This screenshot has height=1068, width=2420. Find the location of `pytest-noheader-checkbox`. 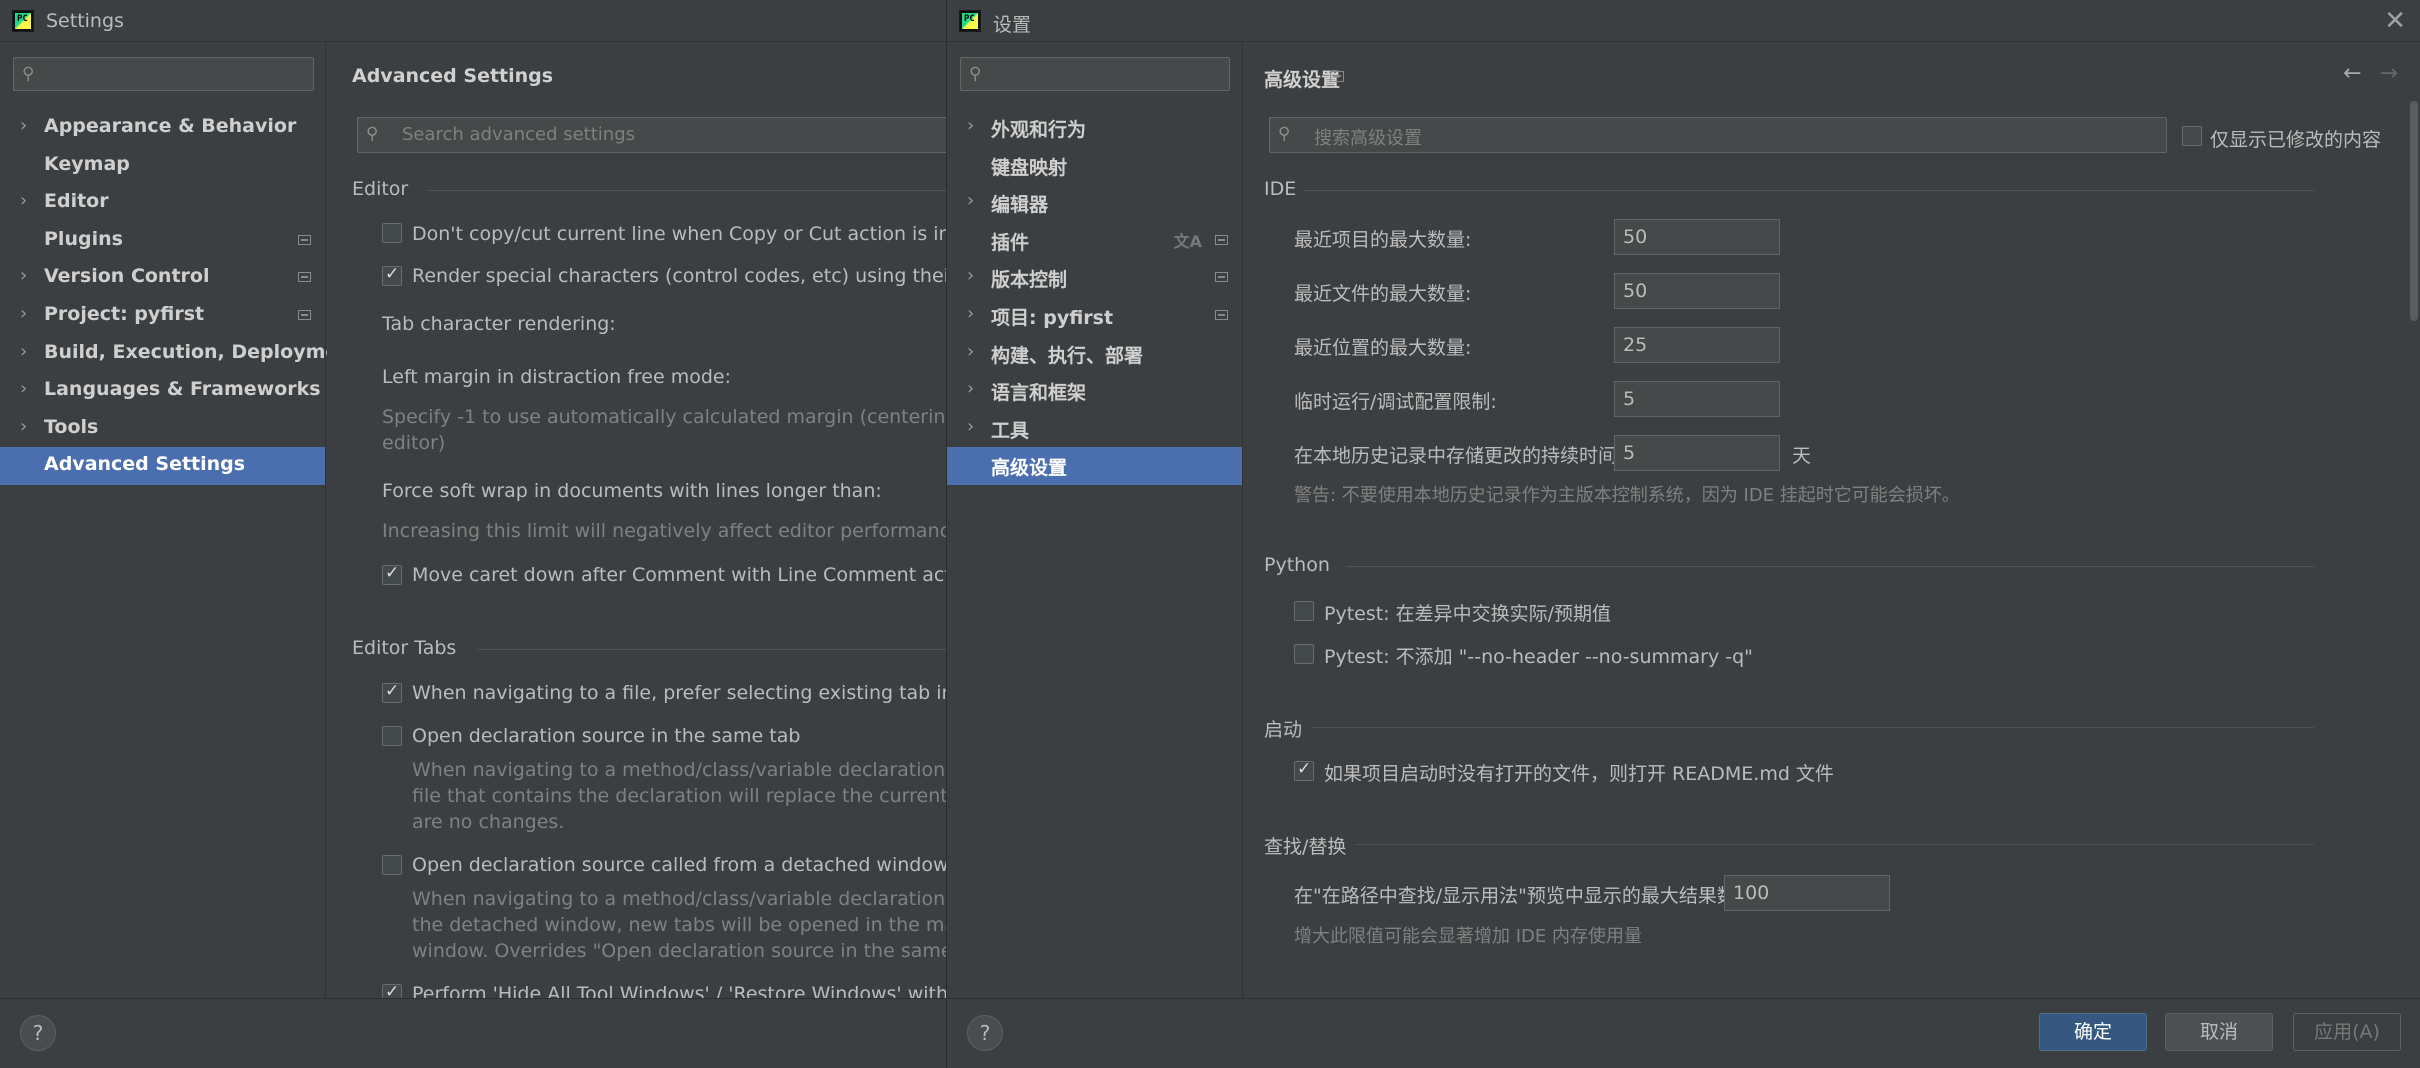

pytest-noheader-checkbox is located at coordinates (1304, 654).